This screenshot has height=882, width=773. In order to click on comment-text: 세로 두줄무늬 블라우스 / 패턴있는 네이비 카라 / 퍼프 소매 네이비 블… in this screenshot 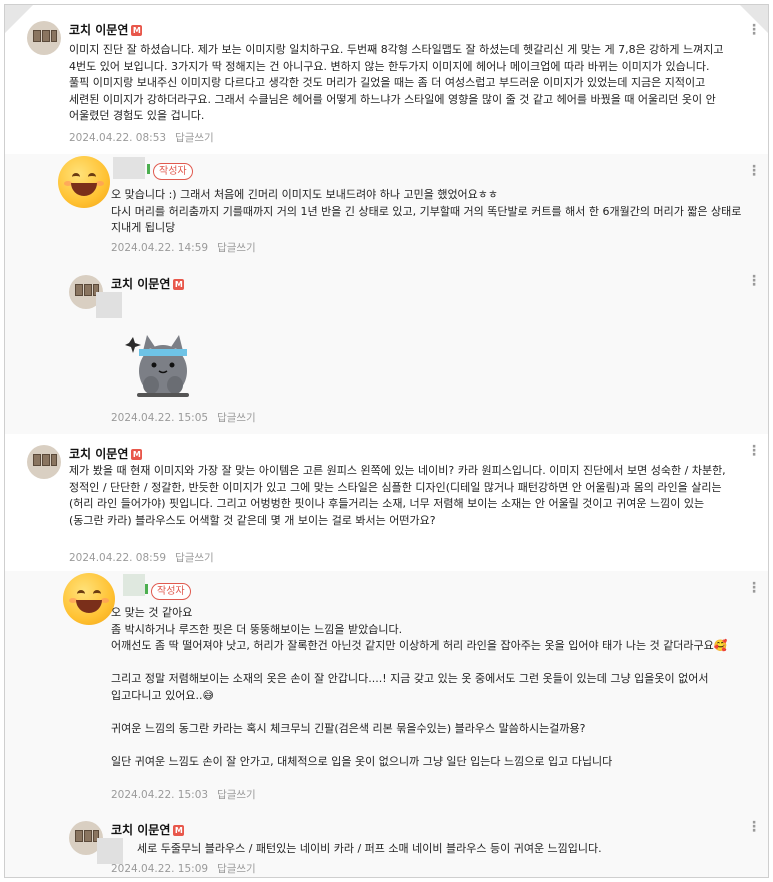, I will do `click(369, 848)`.